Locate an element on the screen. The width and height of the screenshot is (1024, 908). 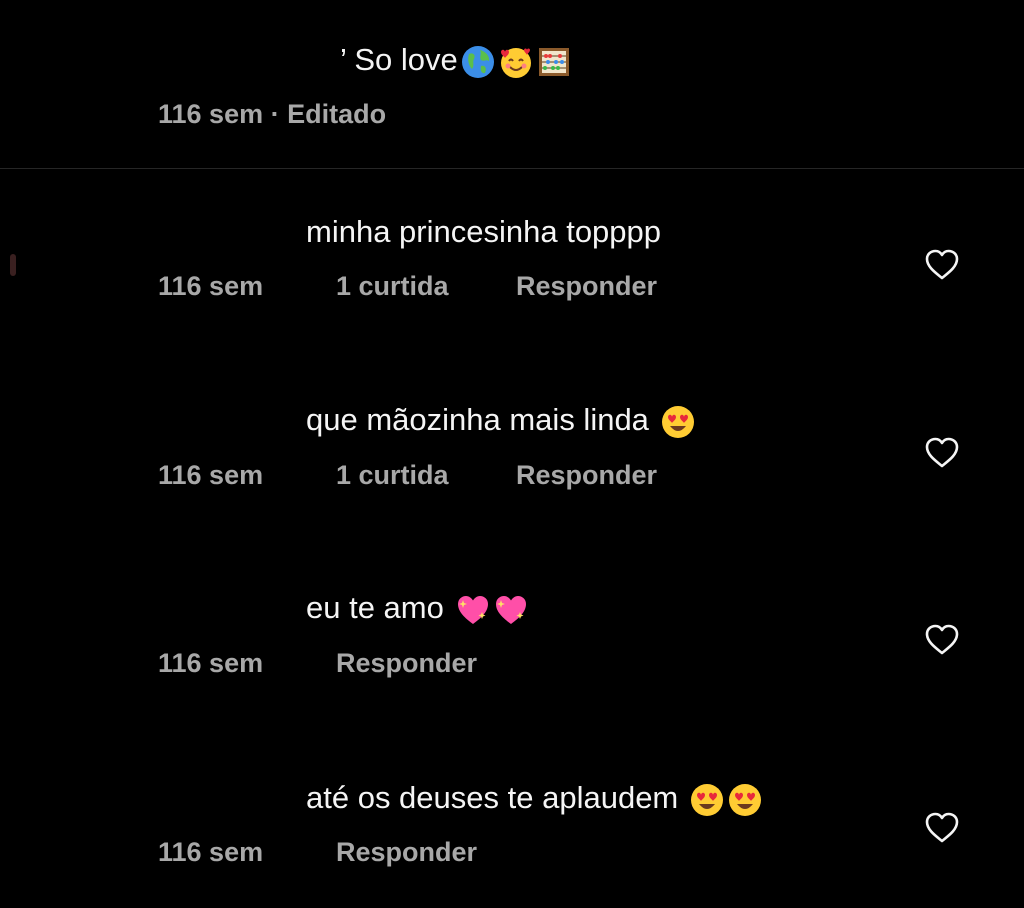
comment-body: até os deuses te aplaudem is located at coordinates (492, 797).